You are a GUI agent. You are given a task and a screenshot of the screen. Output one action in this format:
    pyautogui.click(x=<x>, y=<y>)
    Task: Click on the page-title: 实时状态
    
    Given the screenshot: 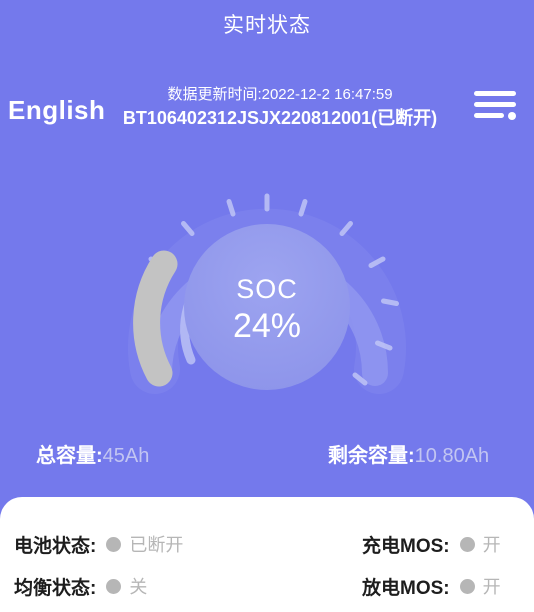 What is the action you would take?
    pyautogui.click(x=267, y=25)
    